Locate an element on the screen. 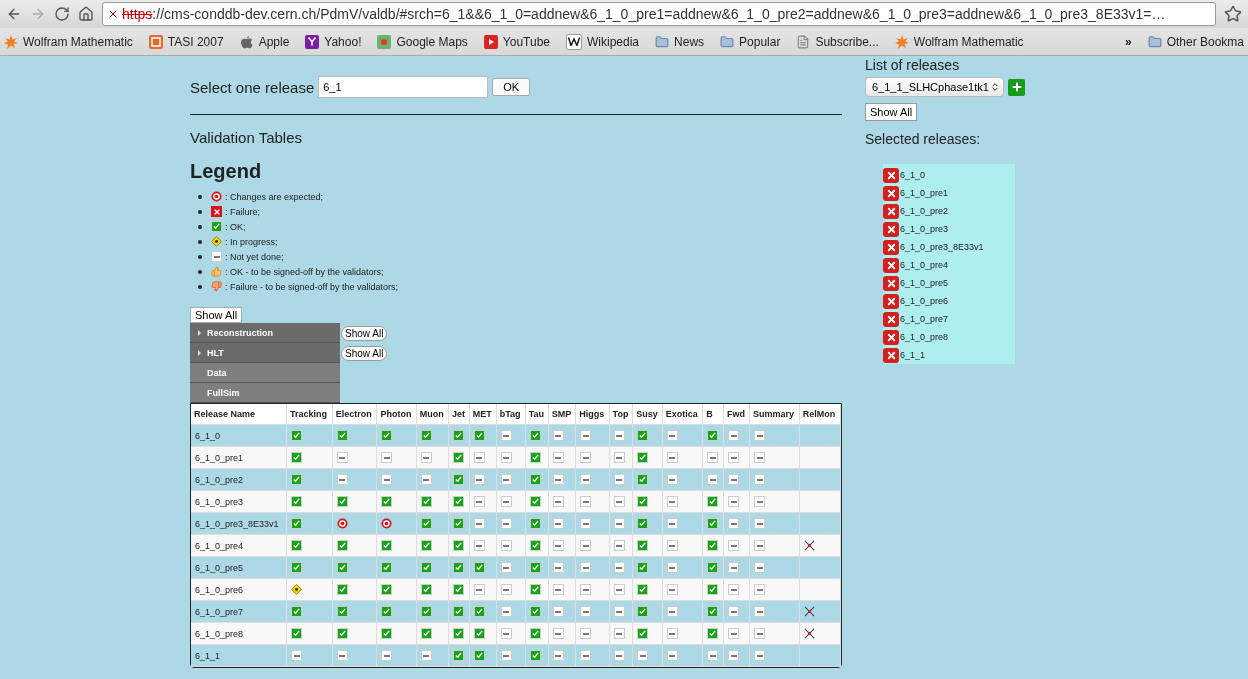 The height and width of the screenshot is (679, 1248). release-select: 6_1_1_SLHCphase1tk1 is located at coordinates (935, 87).